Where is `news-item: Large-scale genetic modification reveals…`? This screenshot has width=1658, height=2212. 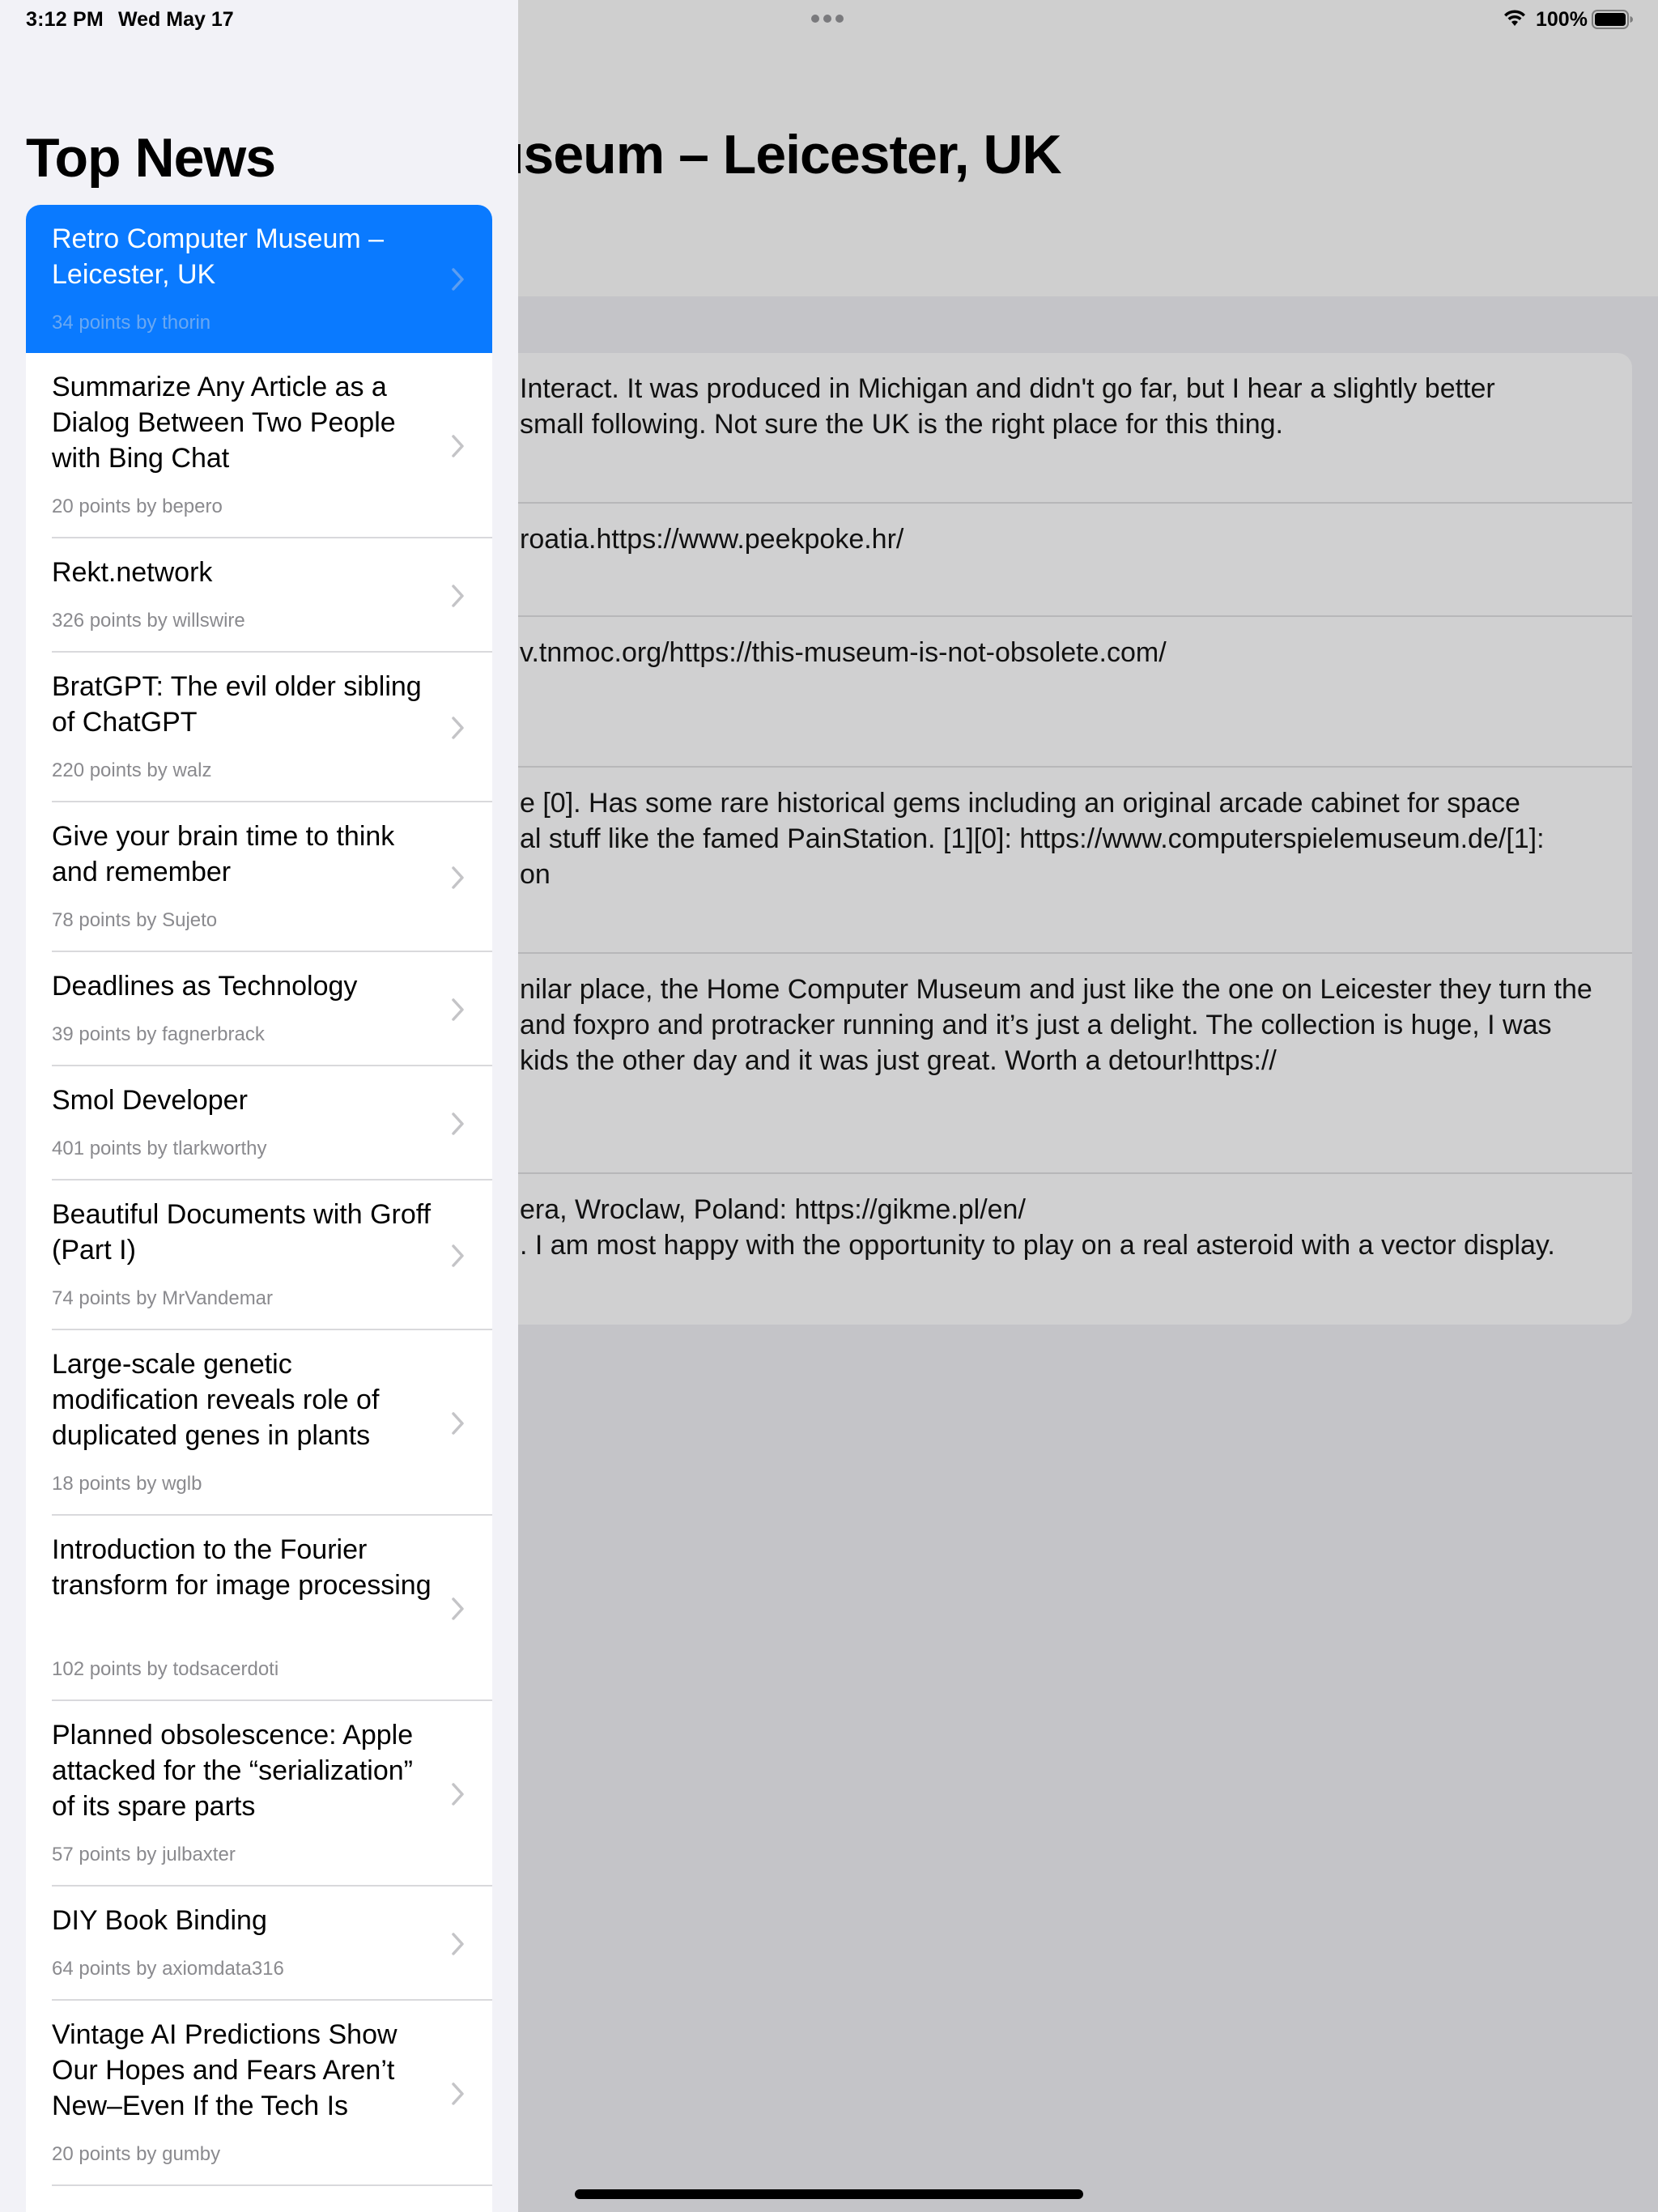
news-item: Large-scale genetic modification reveals… is located at coordinates (259, 1423).